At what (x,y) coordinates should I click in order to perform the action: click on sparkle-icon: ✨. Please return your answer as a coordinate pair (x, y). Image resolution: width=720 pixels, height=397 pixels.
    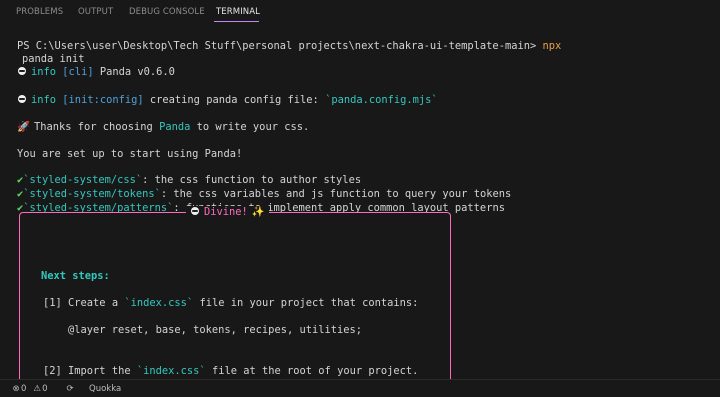
    Looking at the image, I should click on (258, 212).